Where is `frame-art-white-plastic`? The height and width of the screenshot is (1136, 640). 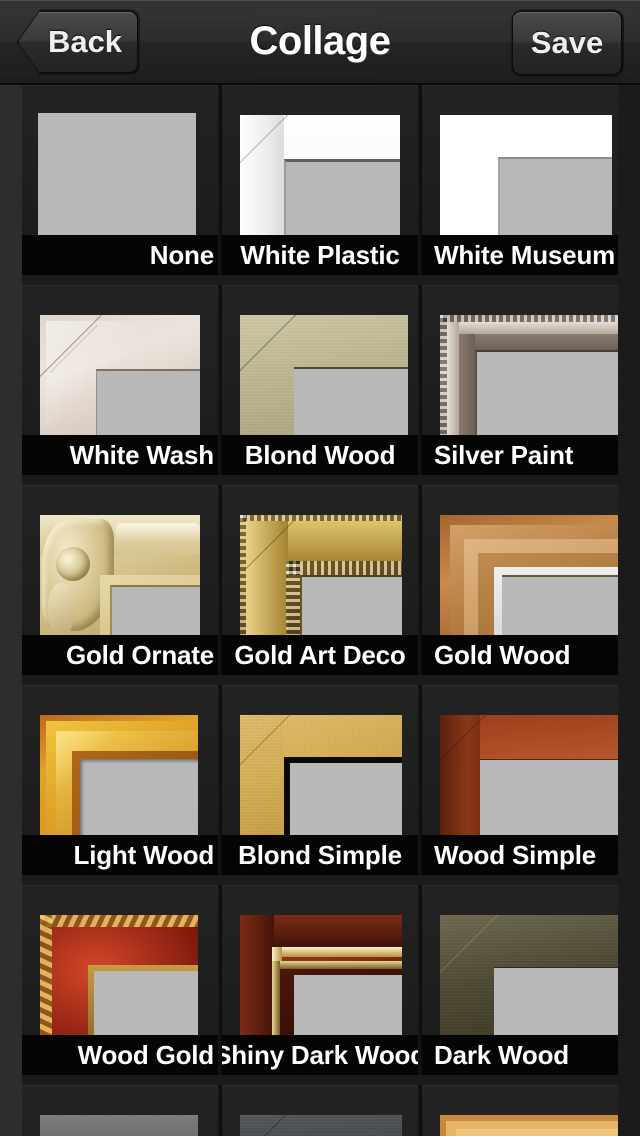 frame-art-white-plastic is located at coordinates (328, 182).